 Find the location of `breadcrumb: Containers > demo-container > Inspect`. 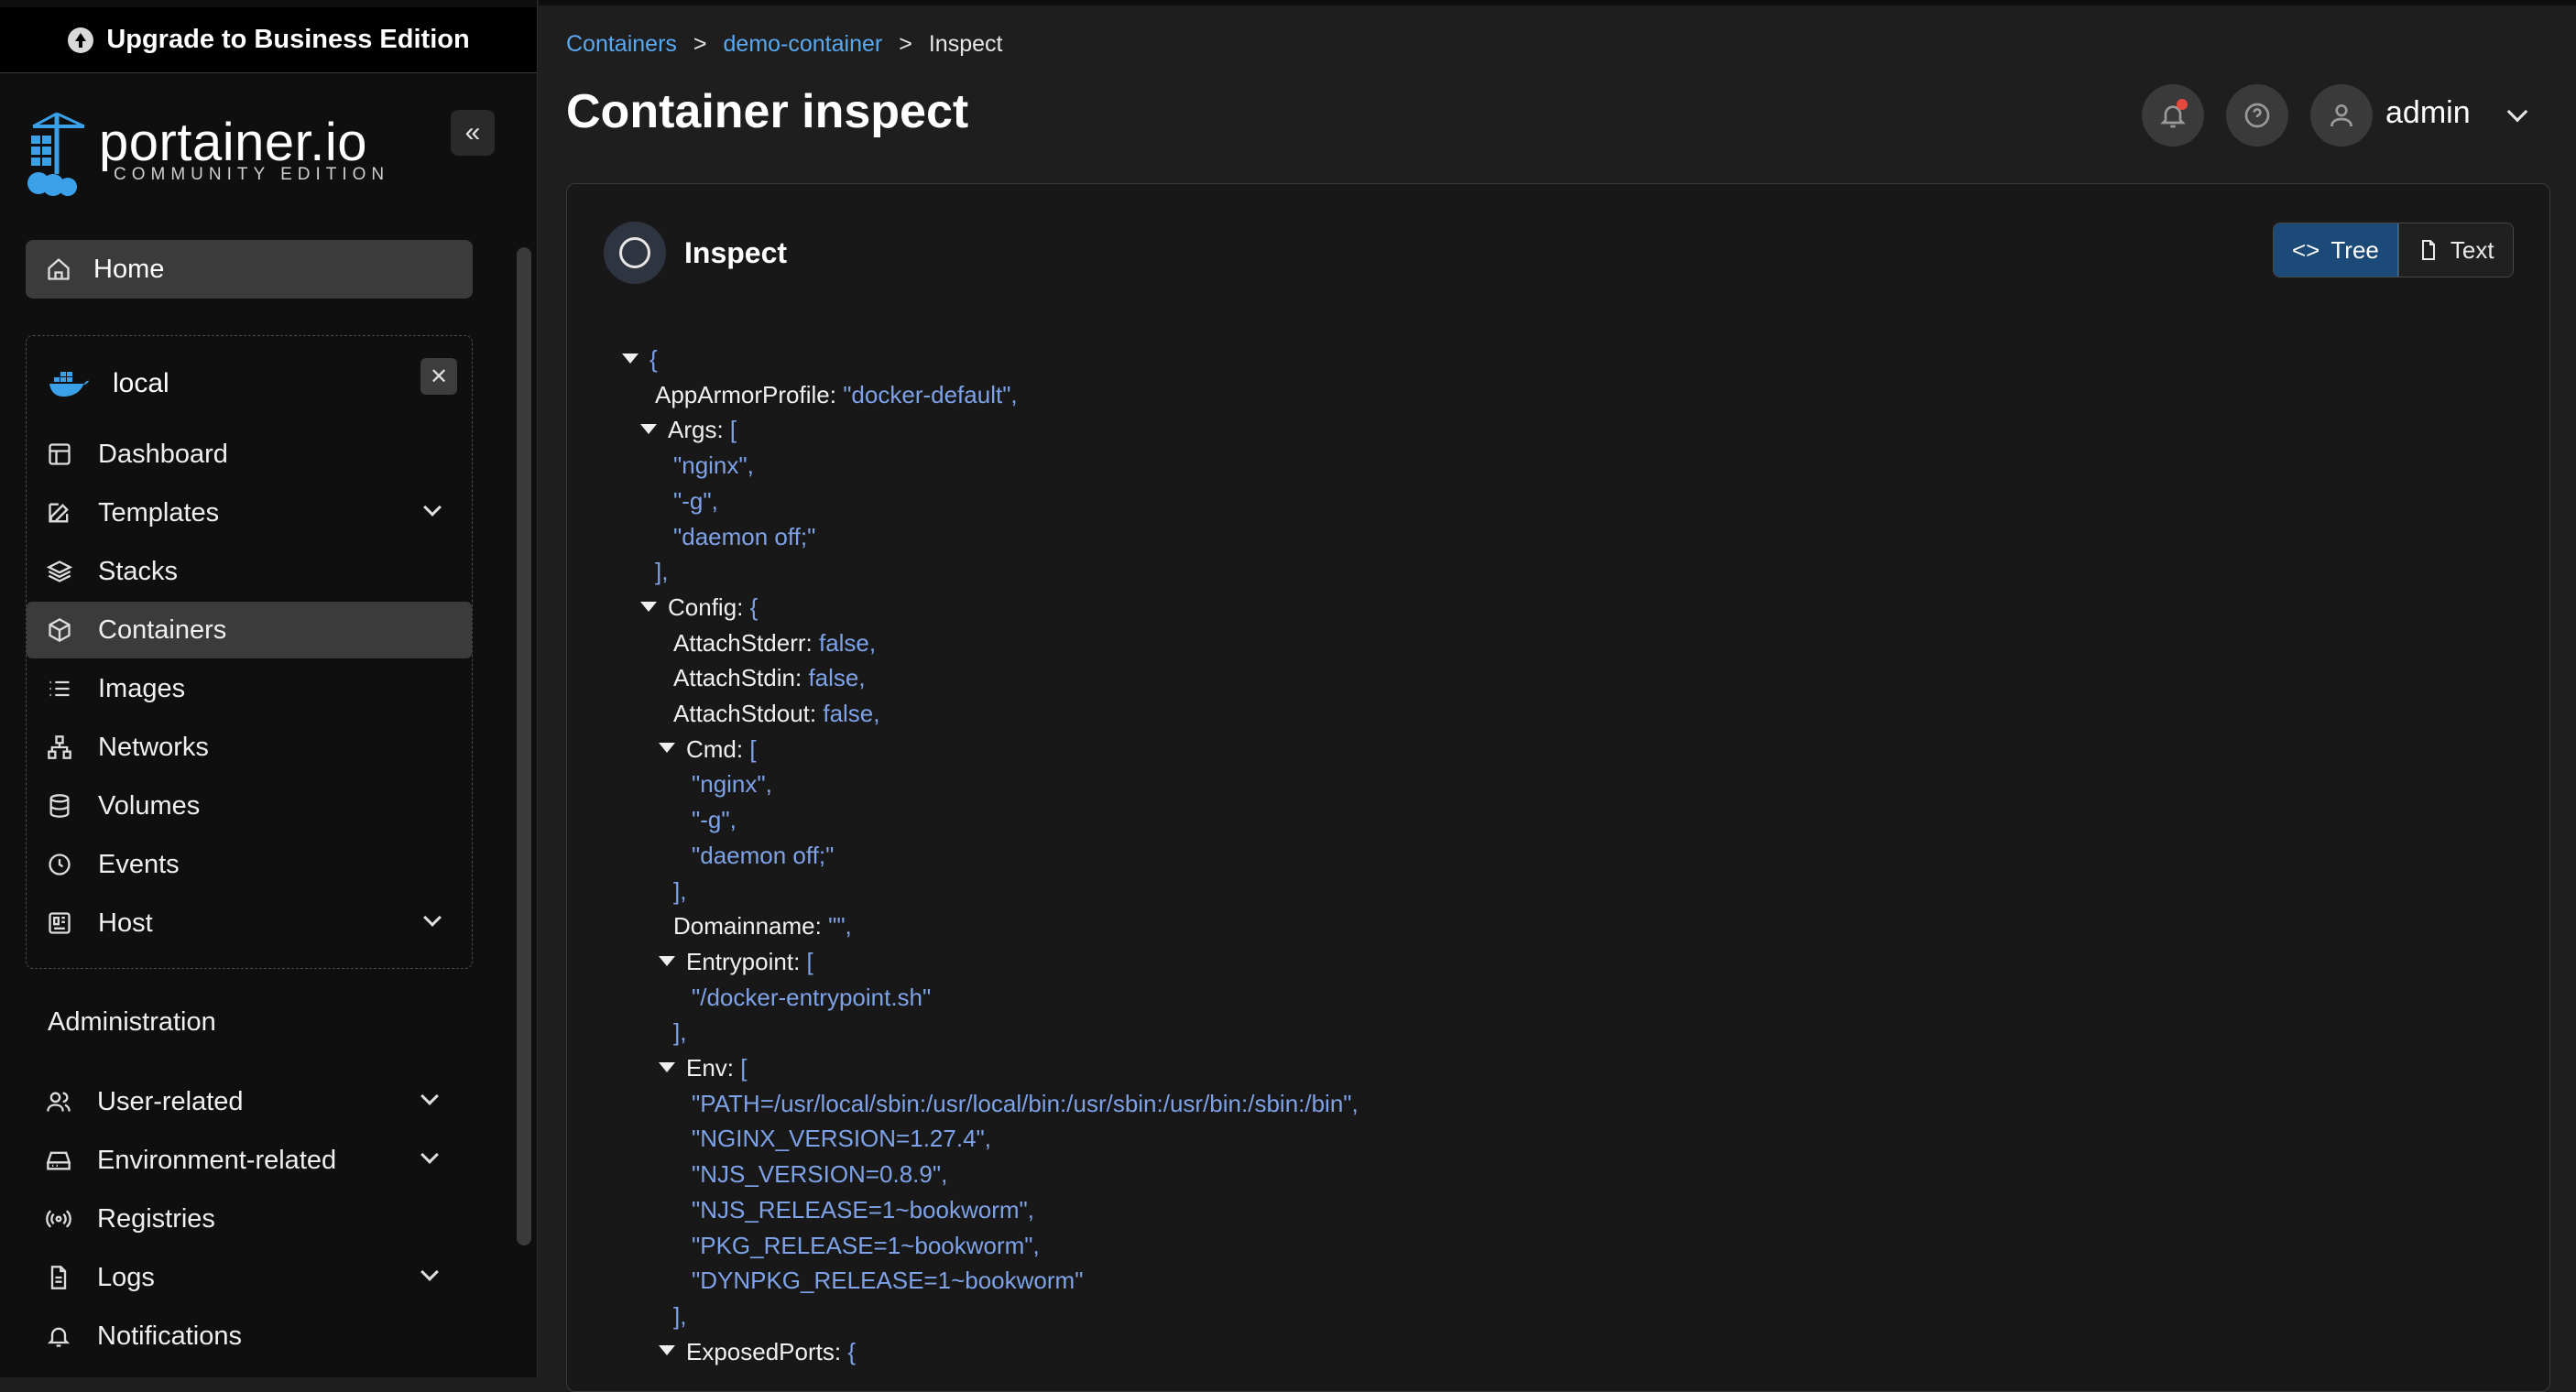

breadcrumb: Containers > demo-container > Inspect is located at coordinates (784, 44).